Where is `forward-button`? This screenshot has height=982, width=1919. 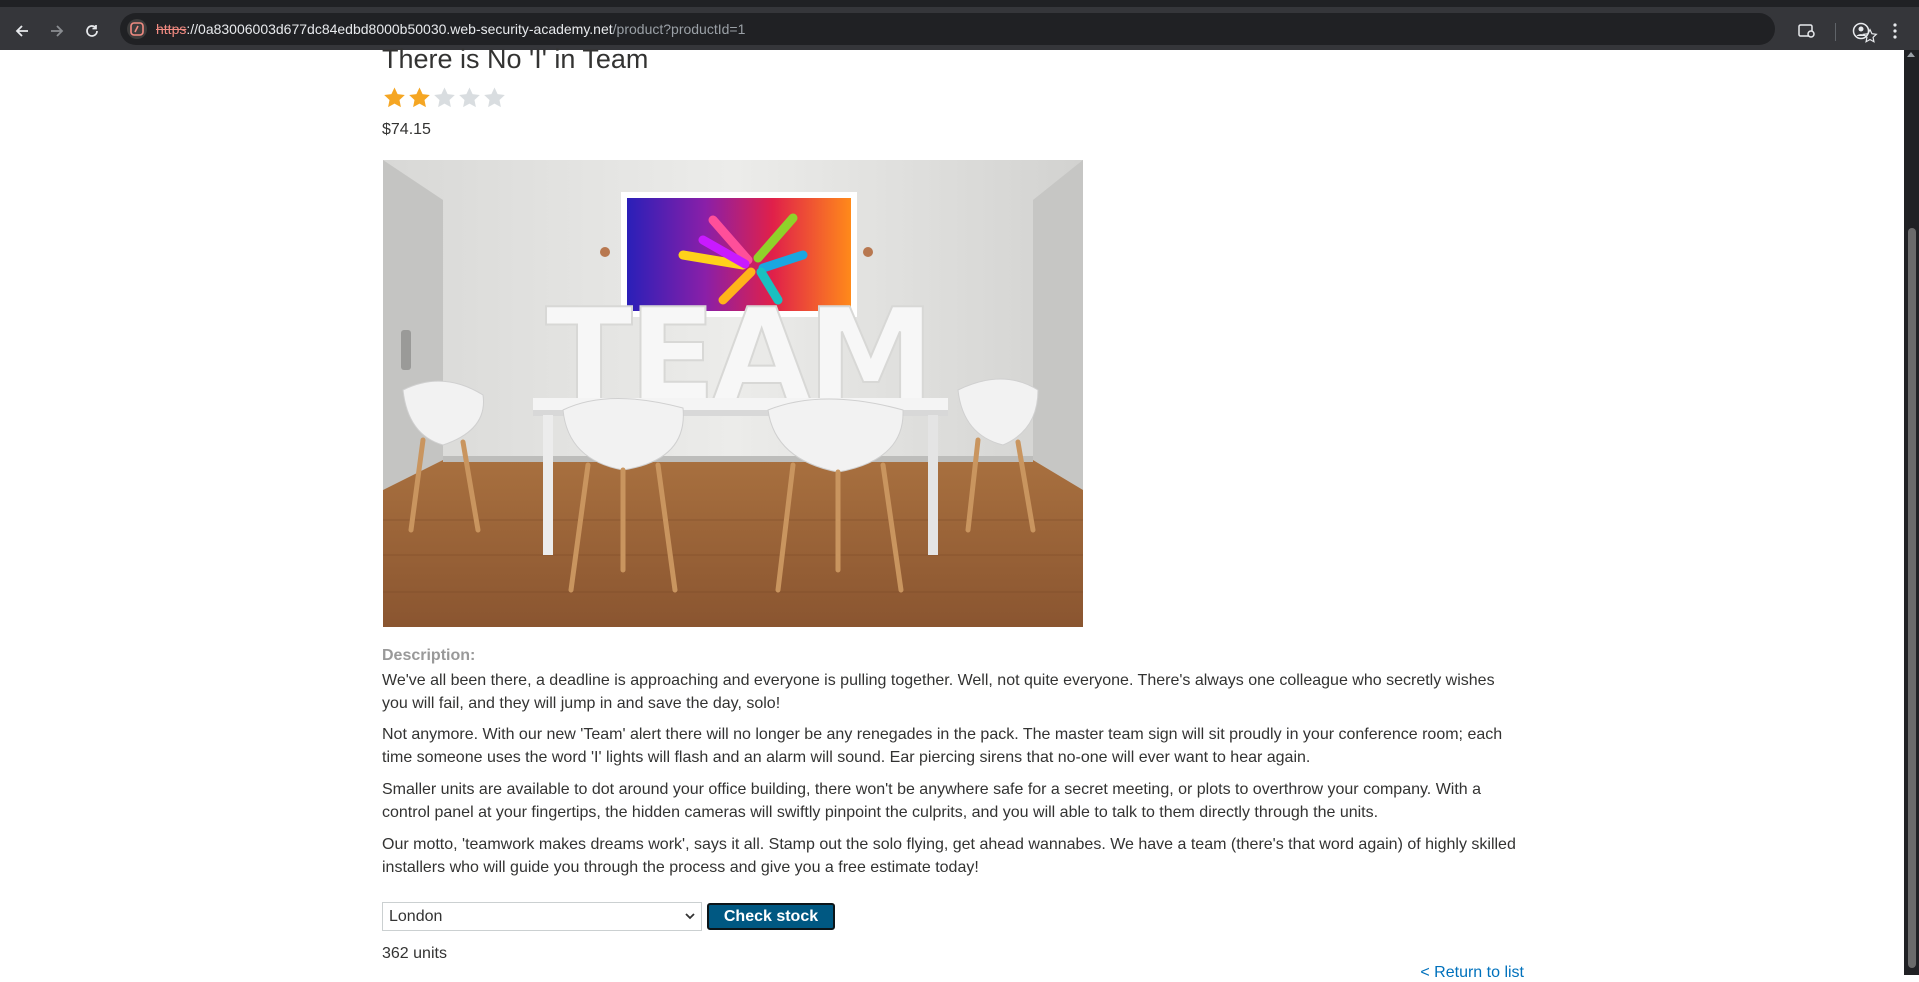 forward-button is located at coordinates (57, 31).